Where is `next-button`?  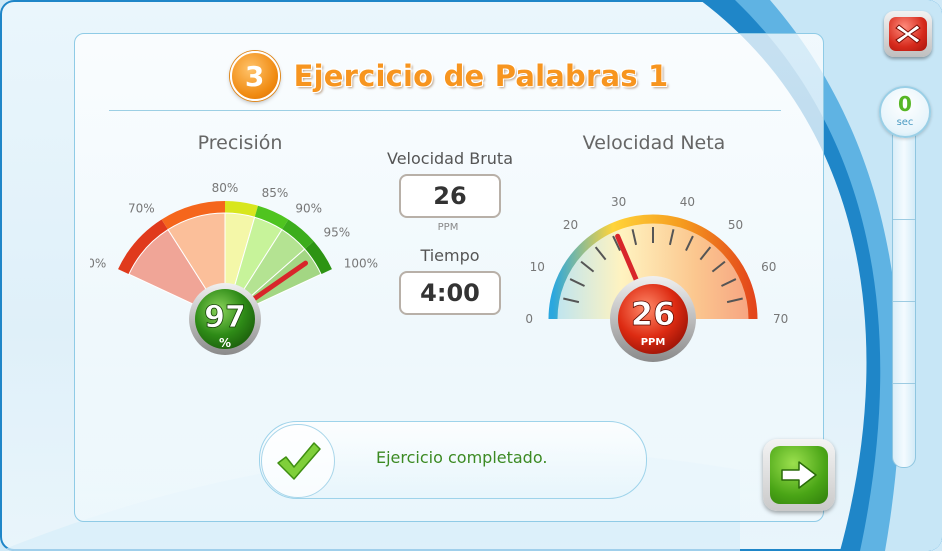 next-button is located at coordinates (799, 475).